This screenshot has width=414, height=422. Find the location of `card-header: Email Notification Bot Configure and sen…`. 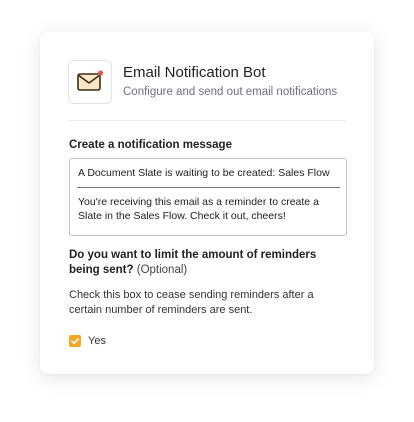

card-header: Email Notification Bot Configure and sen… is located at coordinates (207, 90).